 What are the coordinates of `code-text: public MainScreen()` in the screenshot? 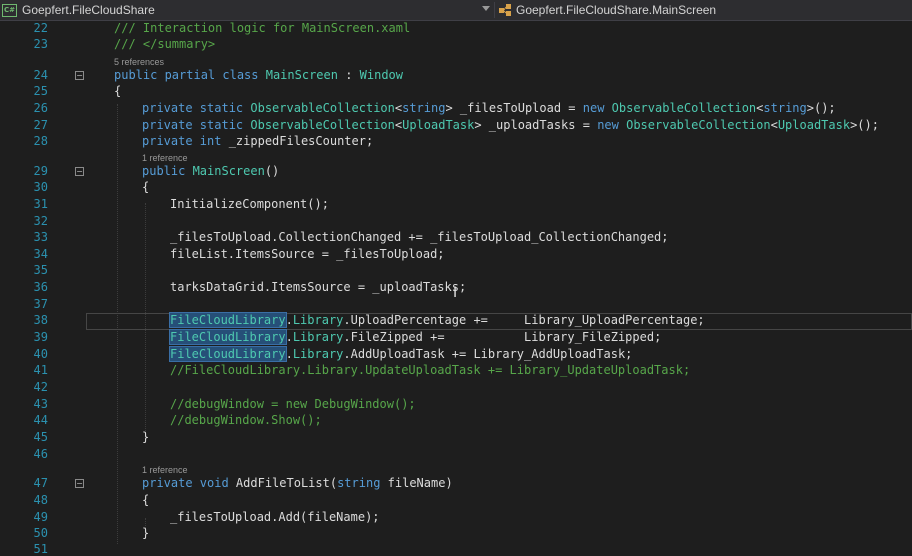 It's located at (211, 171).